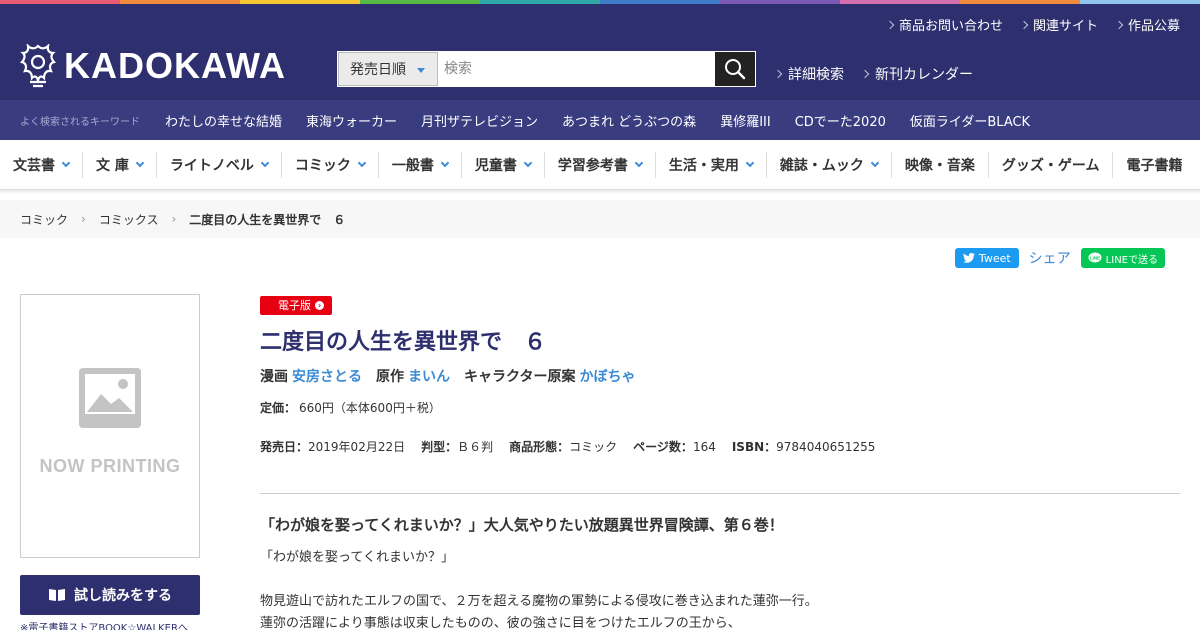 Image resolution: width=1200 pixels, height=630 pixels. Describe the element at coordinates (600, 192) in the screenshot. I see `nav-shadow` at that location.